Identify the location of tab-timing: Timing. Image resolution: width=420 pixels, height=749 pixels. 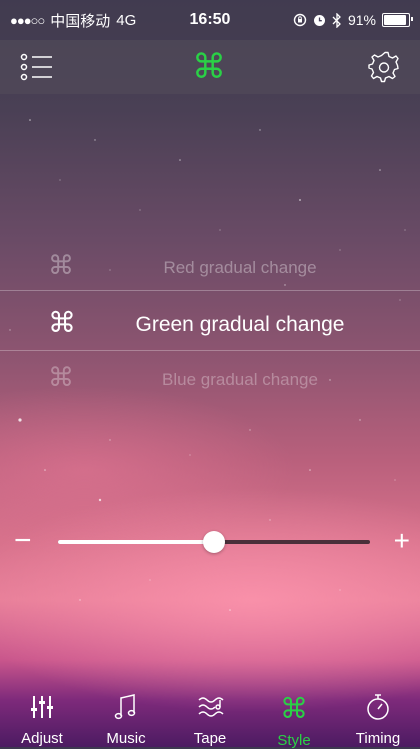
(378, 719).